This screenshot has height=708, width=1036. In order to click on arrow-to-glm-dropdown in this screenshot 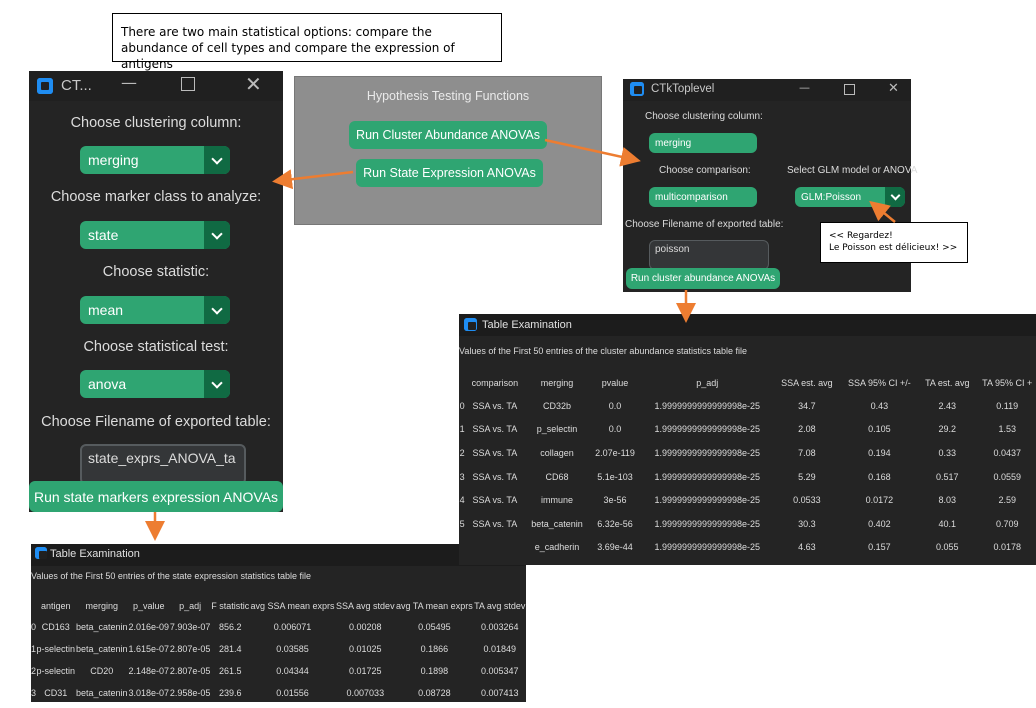, I will do `click(882, 211)`.